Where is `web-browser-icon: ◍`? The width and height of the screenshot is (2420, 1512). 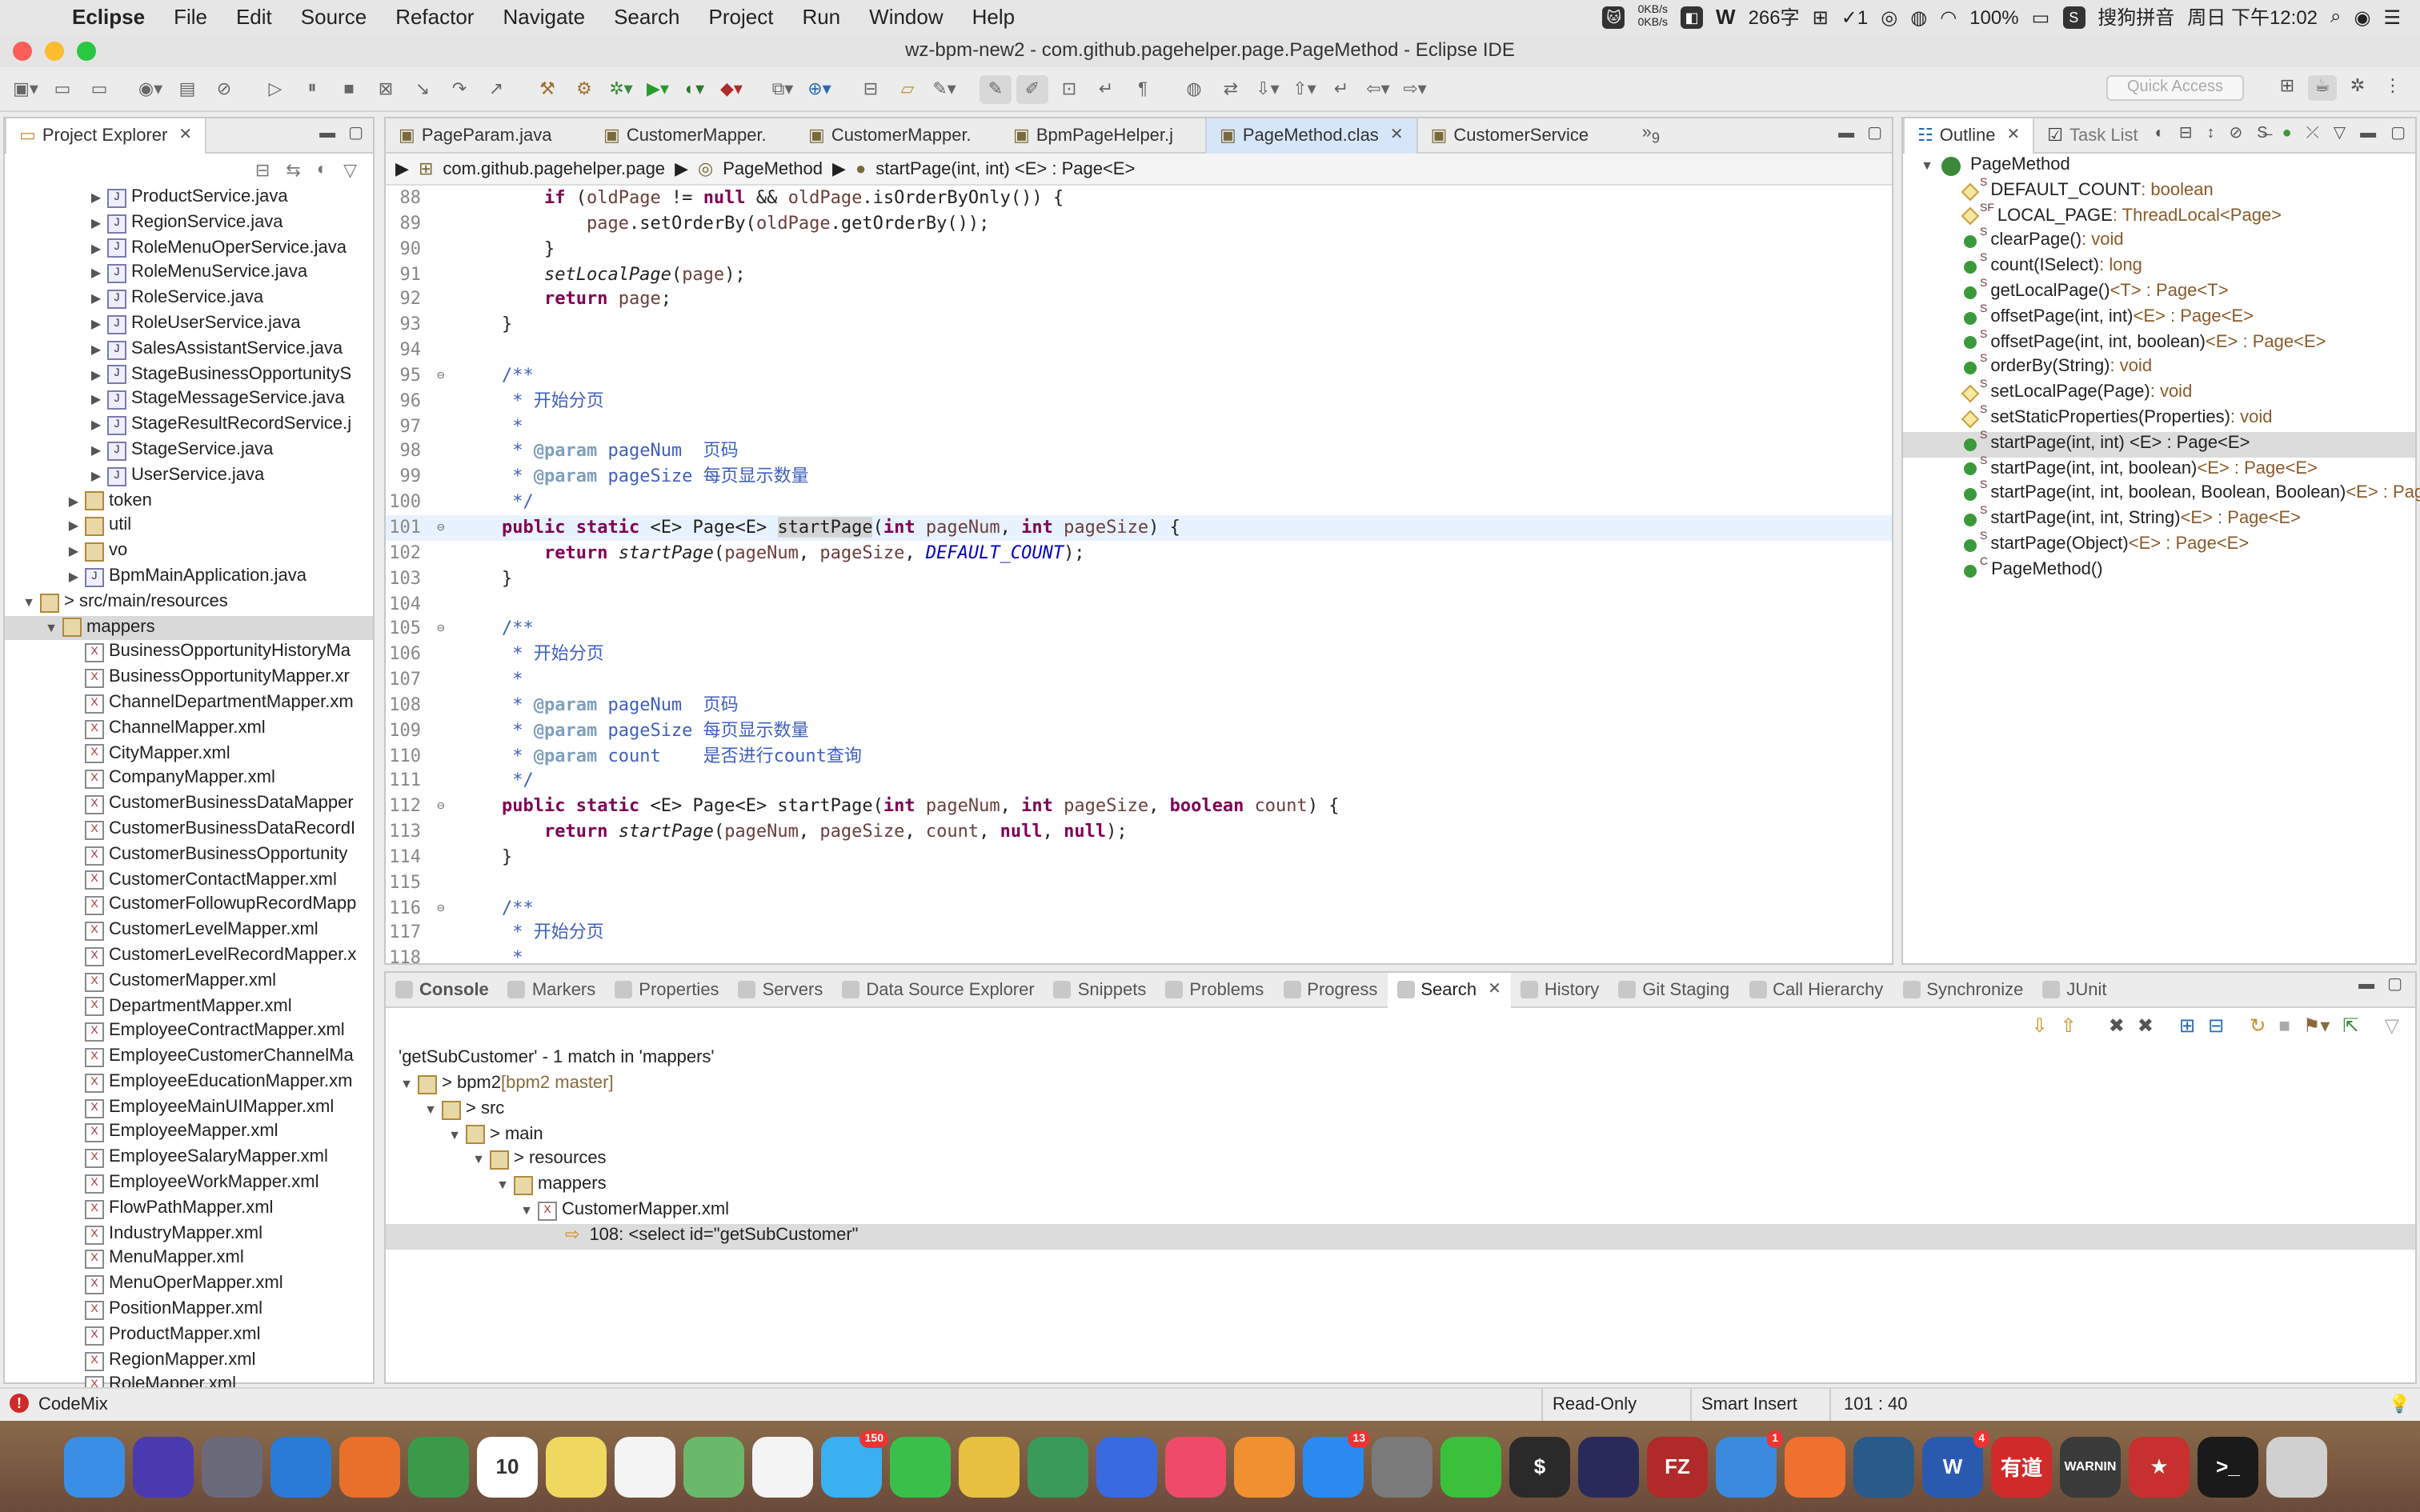 web-browser-icon: ◍ is located at coordinates (1194, 88).